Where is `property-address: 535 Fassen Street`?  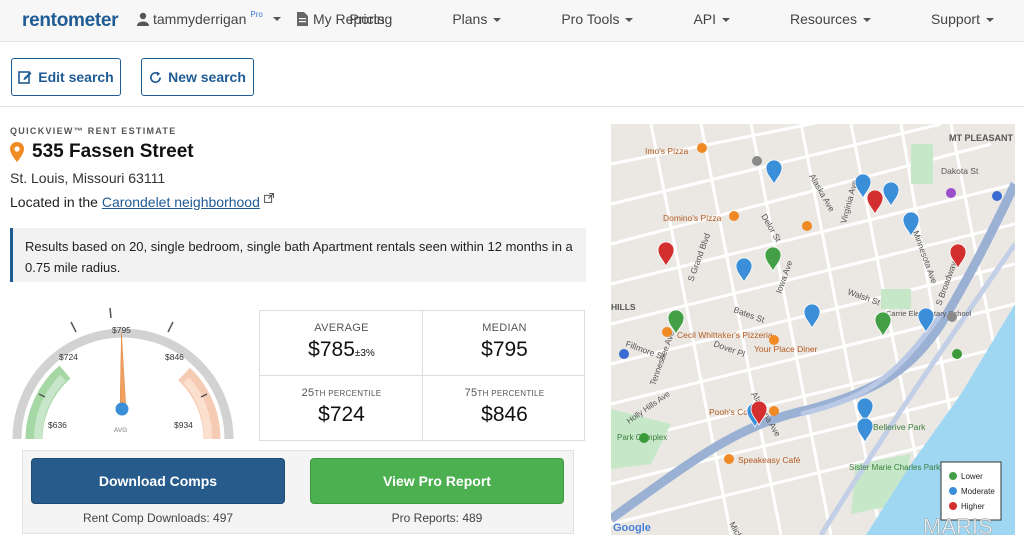
property-address: 535 Fassen Street is located at coordinates (102, 152).